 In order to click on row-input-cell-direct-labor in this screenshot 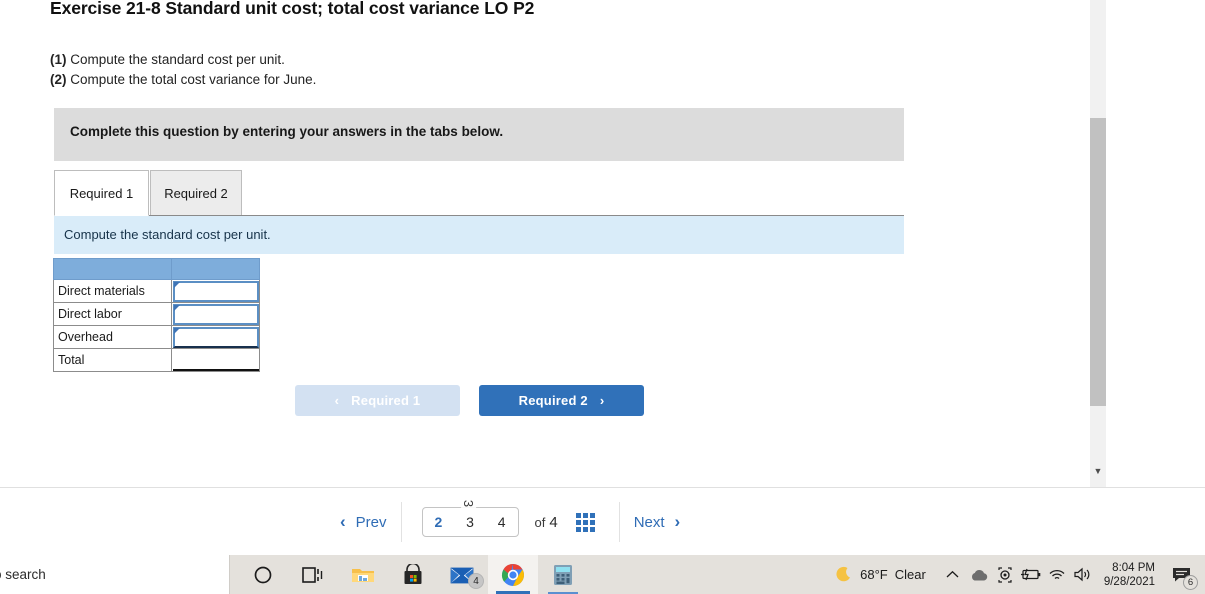, I will do `click(215, 314)`.